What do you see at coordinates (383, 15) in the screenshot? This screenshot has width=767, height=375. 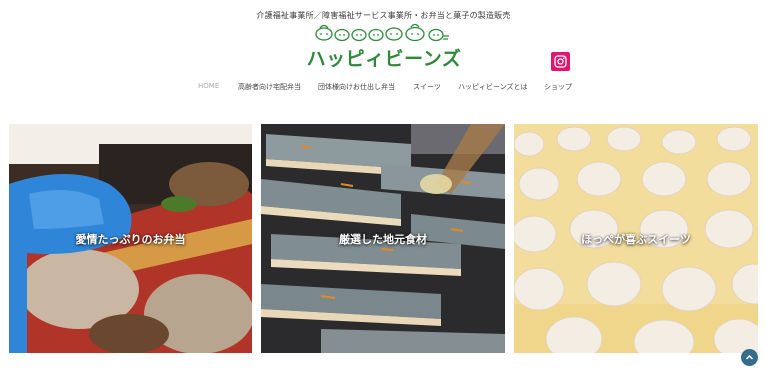 I see `site-tagline: 介護福祉事業所／障害福祉サービス事業所・お弁当と菓子の製造販売` at bounding box center [383, 15].